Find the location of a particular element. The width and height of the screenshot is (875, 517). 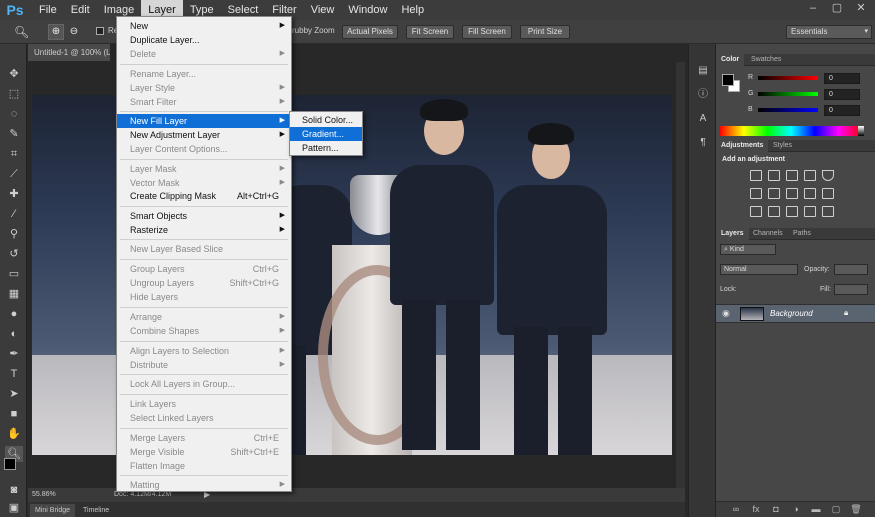

brightness-contrast-icon is located at coordinates (756, 175).